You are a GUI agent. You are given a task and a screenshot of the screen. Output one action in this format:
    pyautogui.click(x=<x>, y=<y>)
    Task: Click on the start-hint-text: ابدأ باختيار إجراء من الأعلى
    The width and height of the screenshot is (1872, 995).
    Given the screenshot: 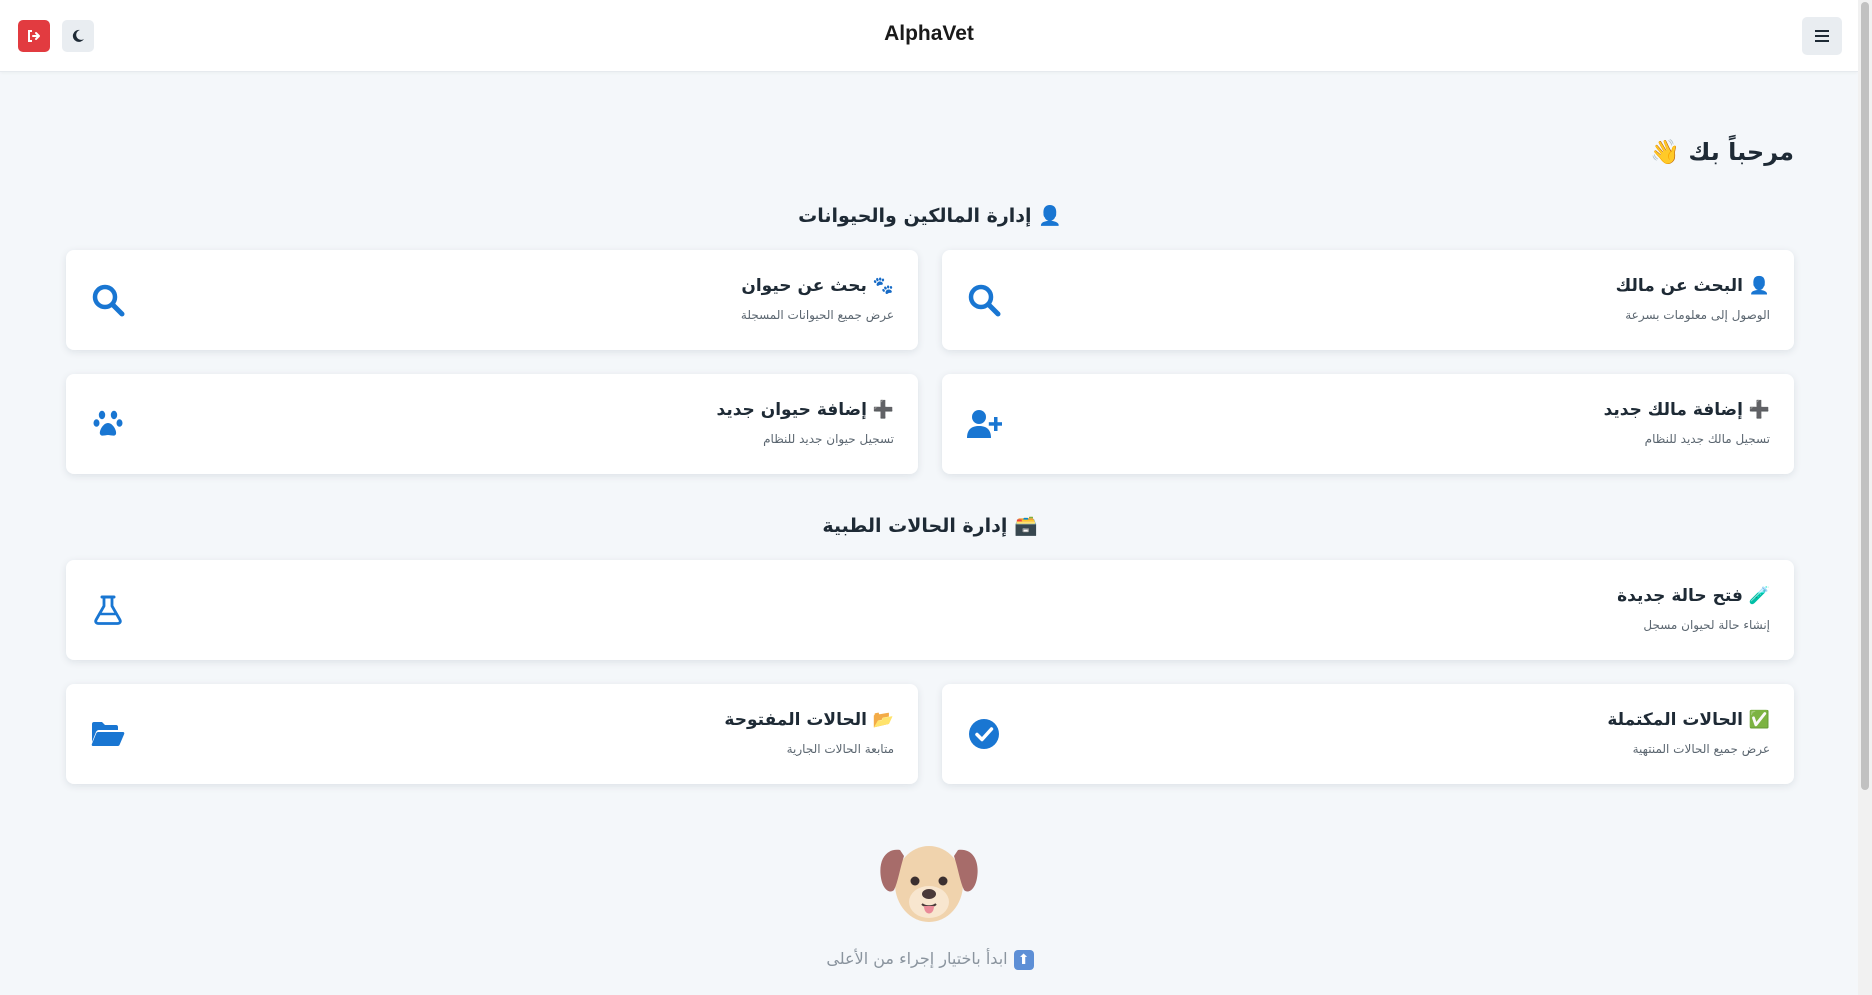 What is the action you would take?
    pyautogui.click(x=917, y=958)
    